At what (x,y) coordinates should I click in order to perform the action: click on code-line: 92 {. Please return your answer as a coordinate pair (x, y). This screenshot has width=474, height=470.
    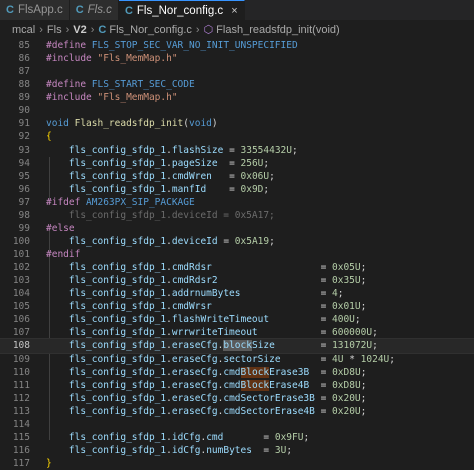
    Looking at the image, I should click on (237, 136).